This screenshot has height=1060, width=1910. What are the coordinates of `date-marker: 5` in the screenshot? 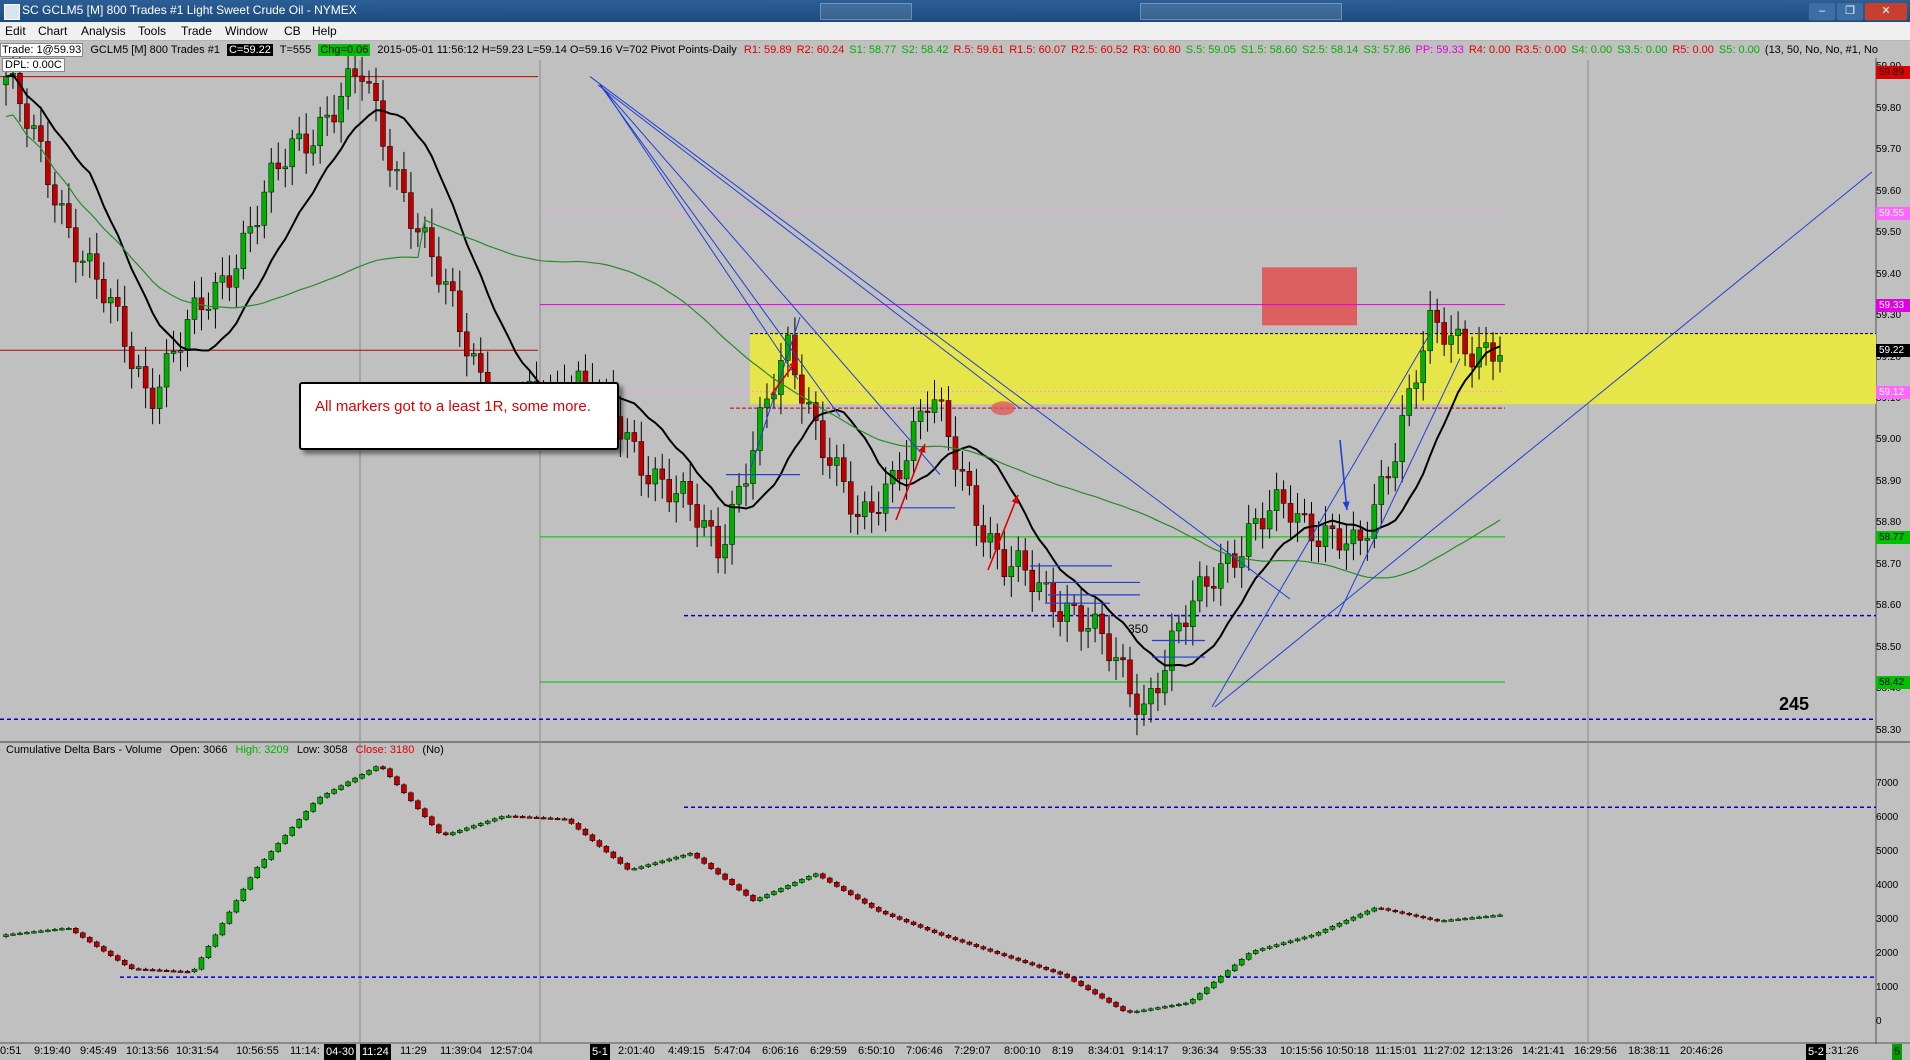 It's located at (1897, 1052).